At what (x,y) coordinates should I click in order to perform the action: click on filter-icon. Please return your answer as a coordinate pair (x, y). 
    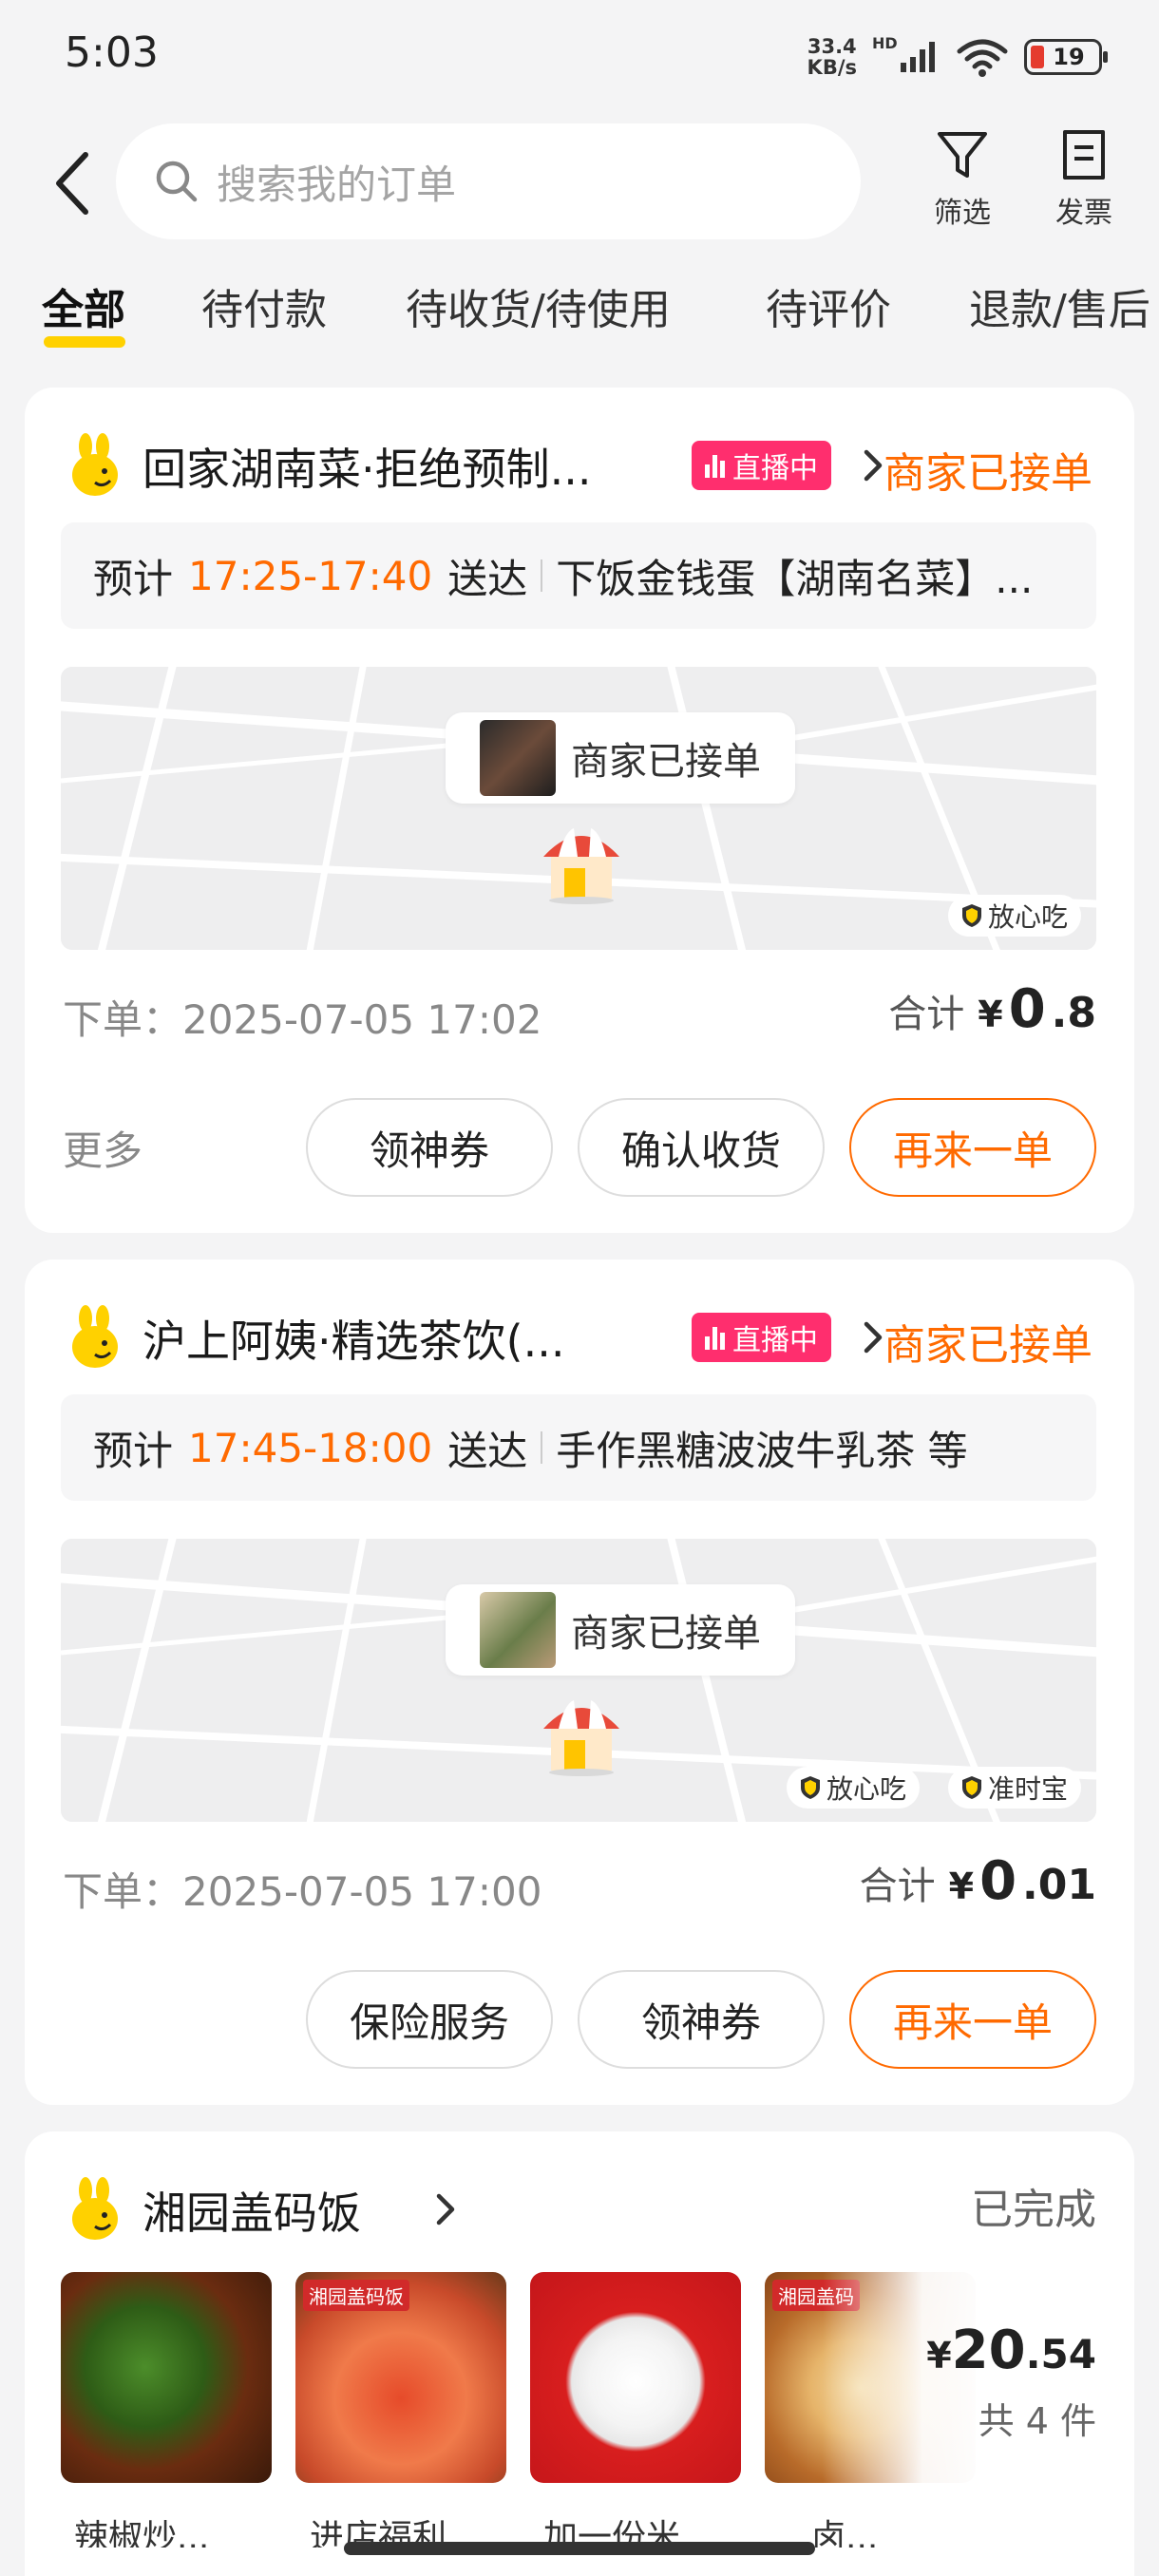
    Looking at the image, I should click on (962, 155).